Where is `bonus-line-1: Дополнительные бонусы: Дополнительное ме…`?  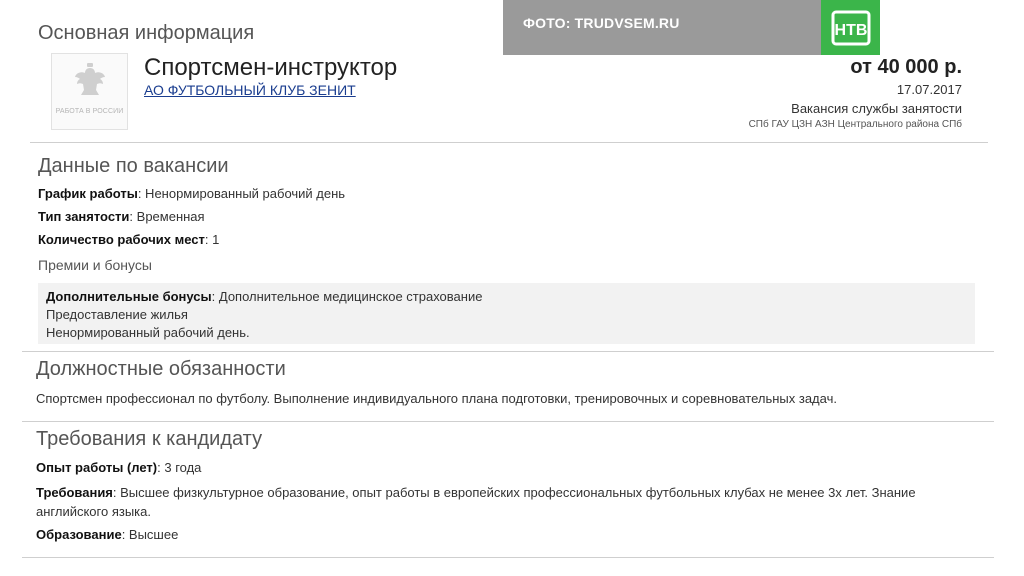 bonus-line-1: Дополнительные бонусы: Дополнительное ме… is located at coordinates (510, 297).